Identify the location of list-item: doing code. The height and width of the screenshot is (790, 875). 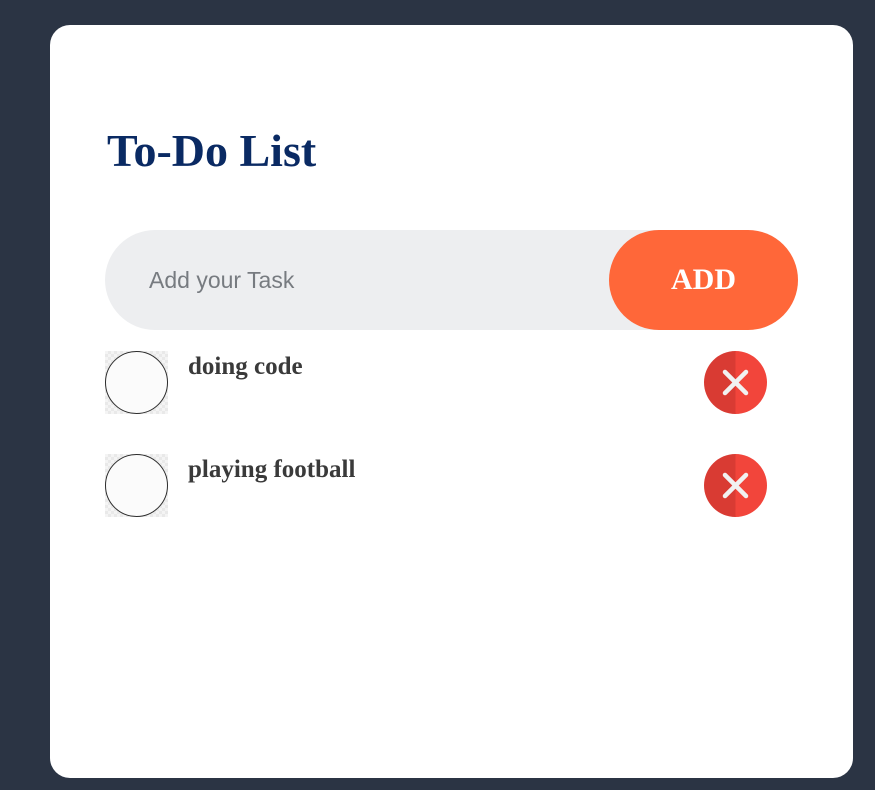
(451, 402).